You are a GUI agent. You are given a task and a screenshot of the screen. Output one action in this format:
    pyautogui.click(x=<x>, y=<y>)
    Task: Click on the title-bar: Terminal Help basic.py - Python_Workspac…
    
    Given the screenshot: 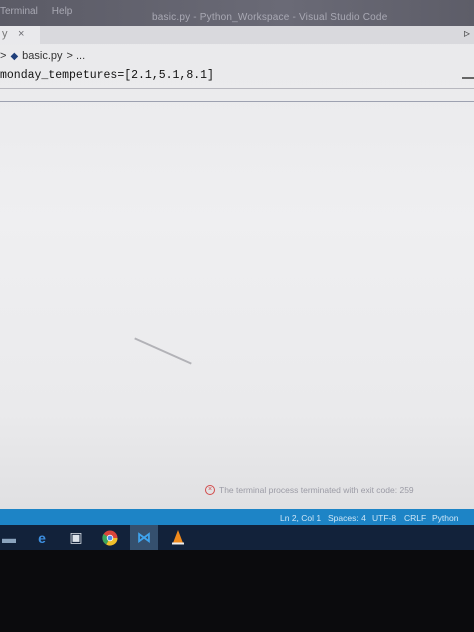 What is the action you would take?
    pyautogui.click(x=237, y=13)
    